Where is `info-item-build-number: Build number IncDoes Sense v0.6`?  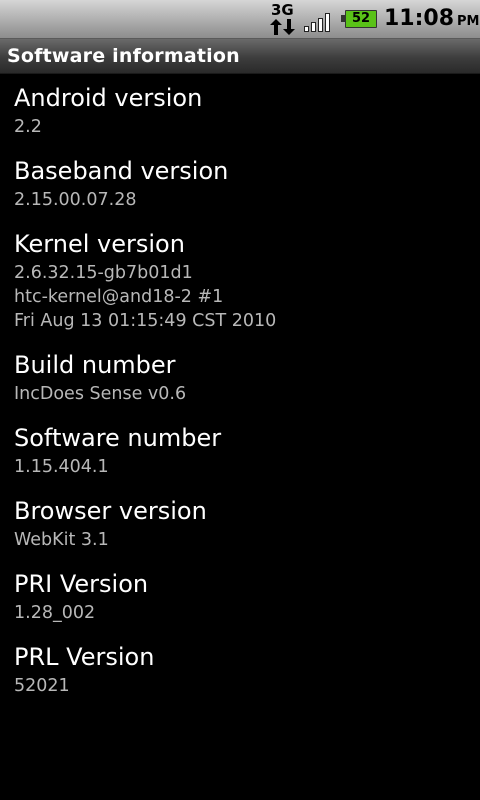 info-item-build-number: Build number IncDoes Sense v0.6 is located at coordinates (244, 377).